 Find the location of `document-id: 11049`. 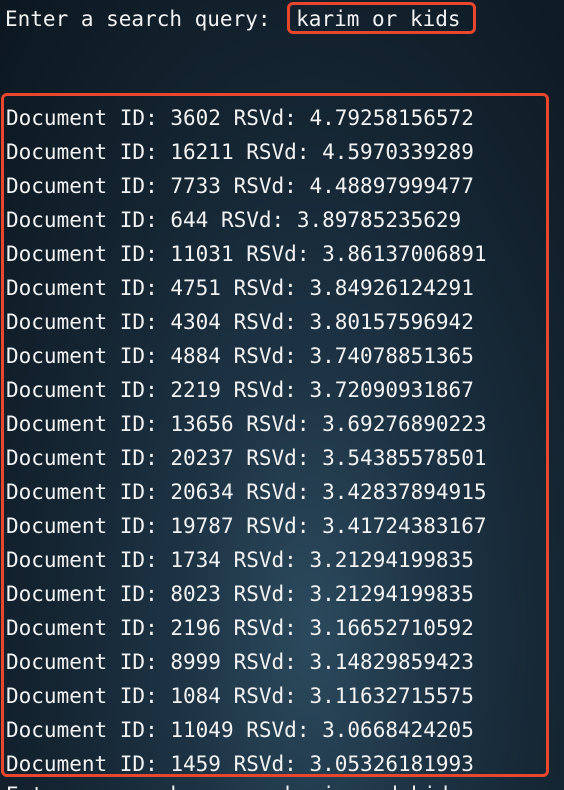

document-id: 11049 is located at coordinates (202, 730).